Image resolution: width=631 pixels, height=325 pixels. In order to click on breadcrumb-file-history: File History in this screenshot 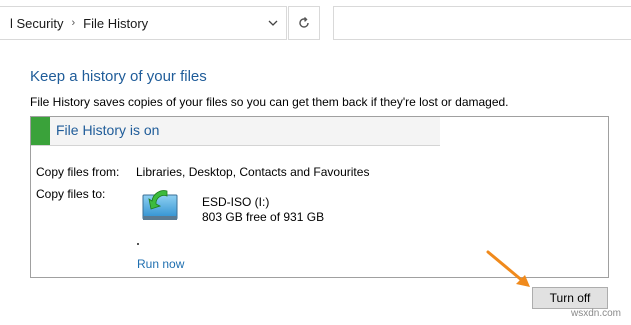, I will do `click(115, 23)`.